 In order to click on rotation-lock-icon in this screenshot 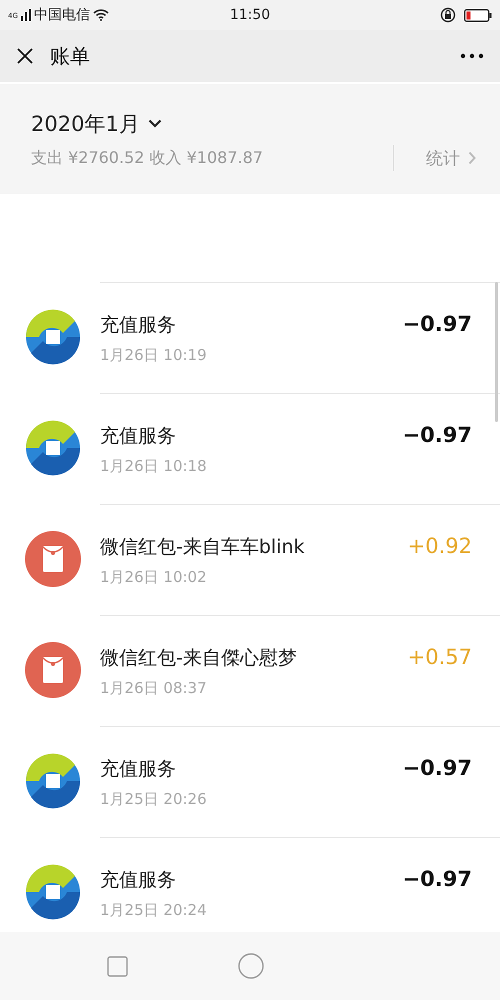, I will do `click(448, 15)`.